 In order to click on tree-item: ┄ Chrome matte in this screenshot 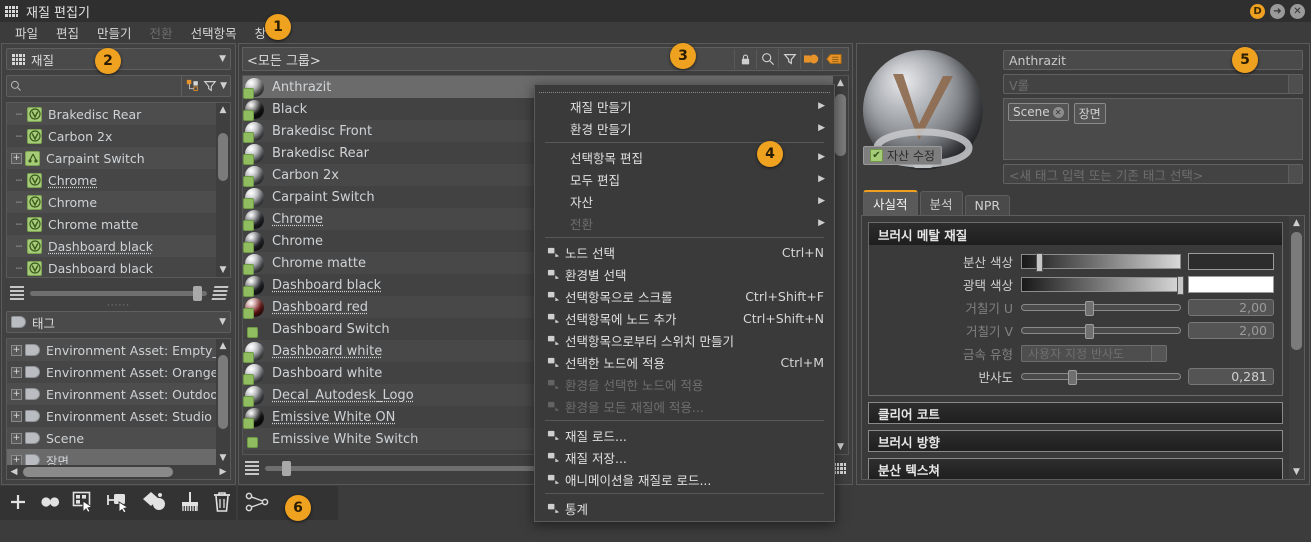, I will do `click(111, 224)`.